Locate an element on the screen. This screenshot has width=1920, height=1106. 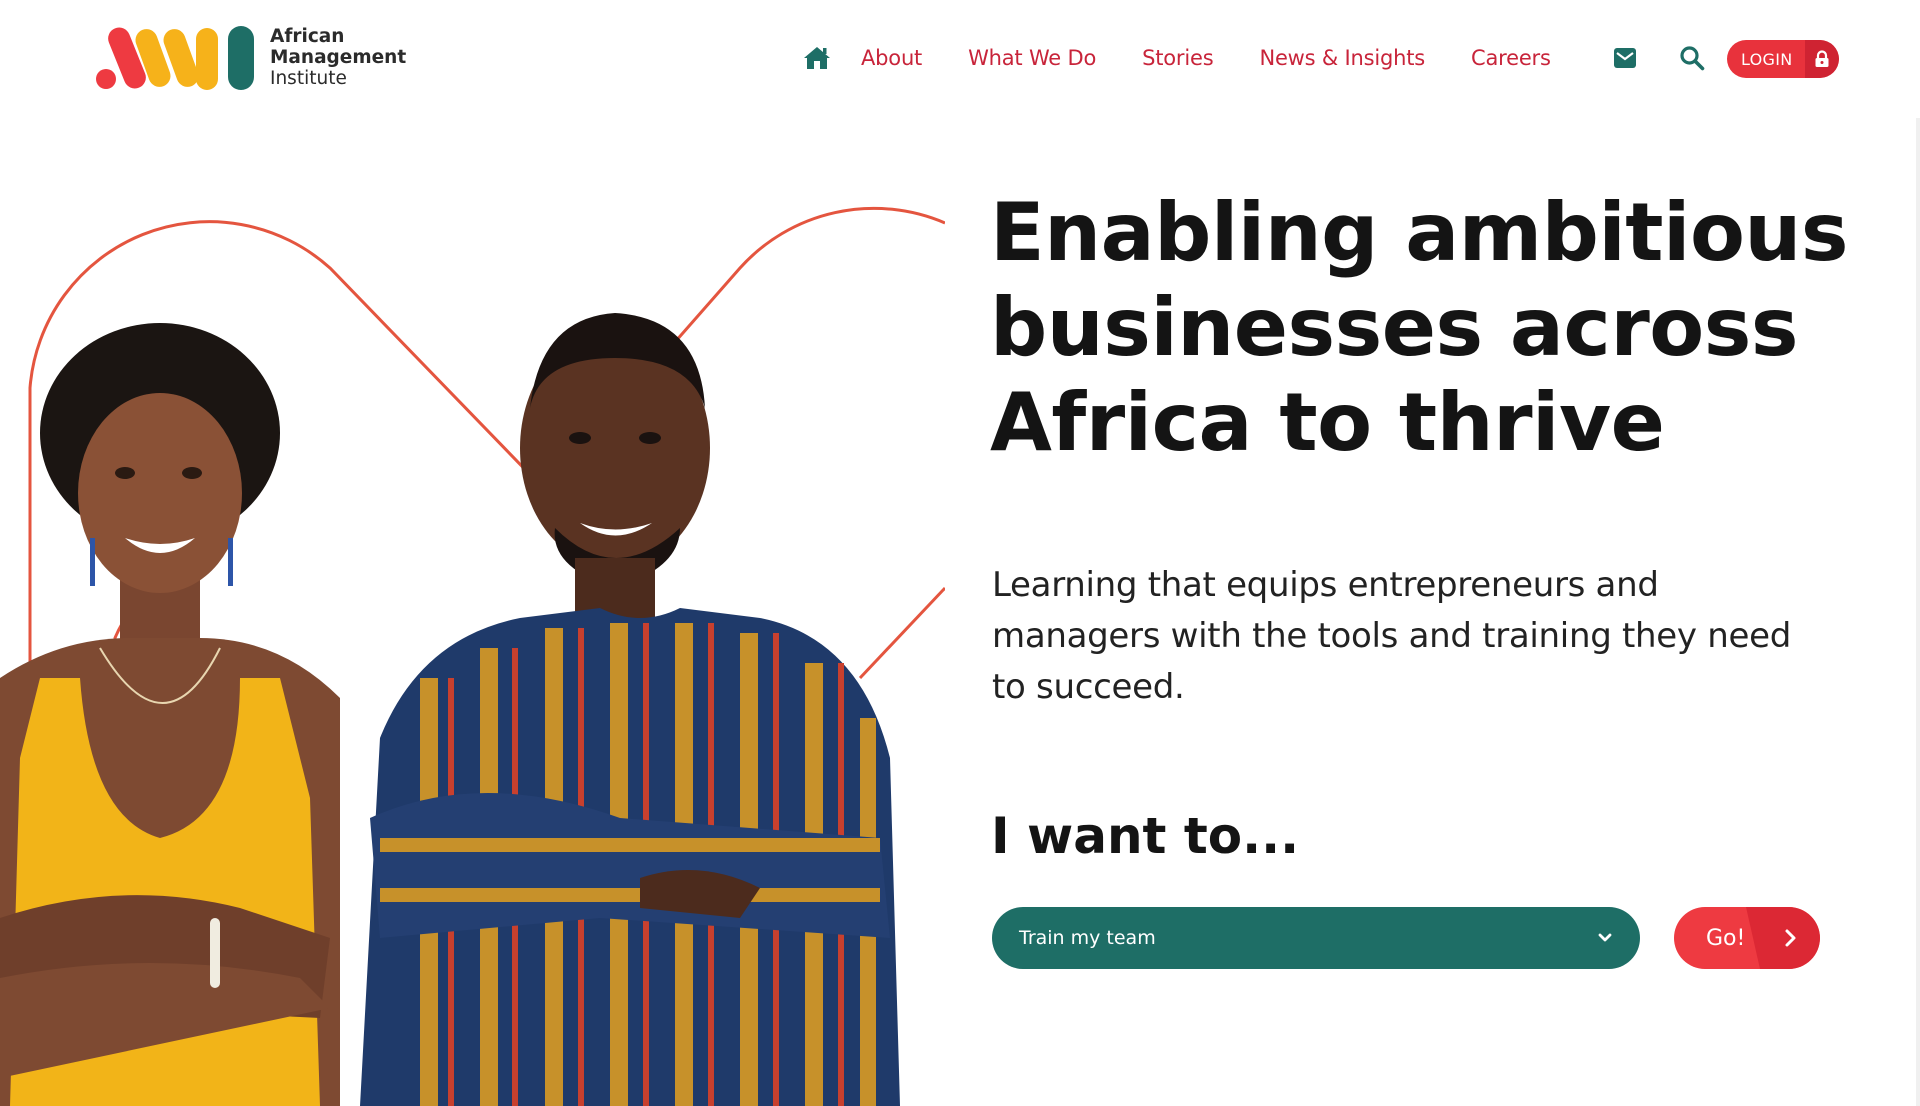
logo-text-line3: Institute is located at coordinates (308, 78).